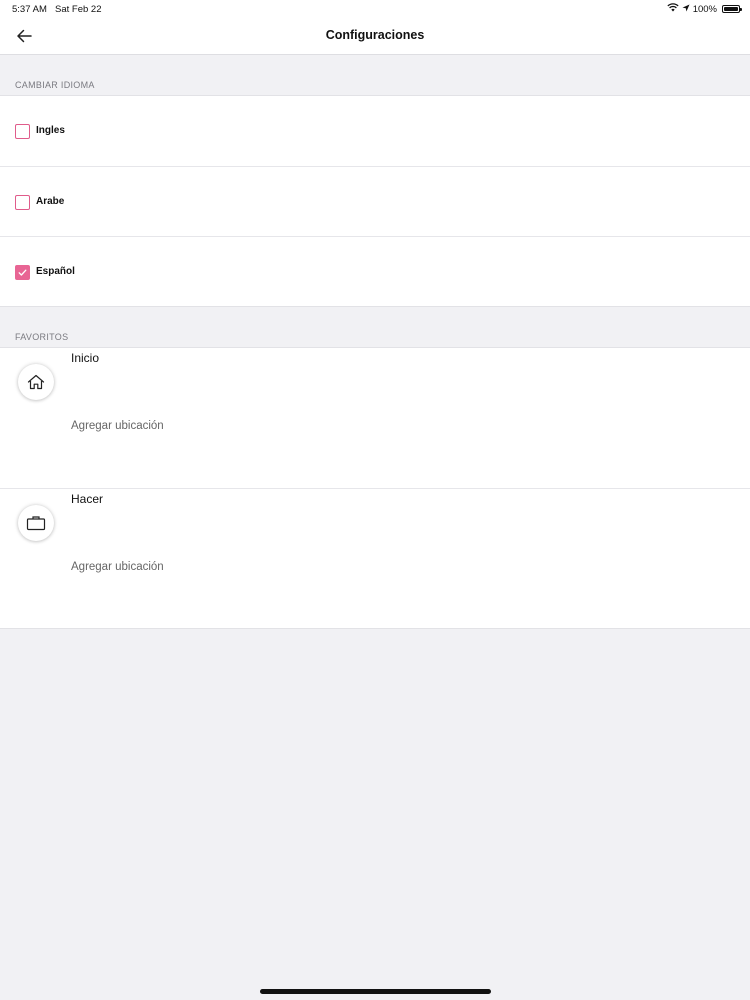  What do you see at coordinates (375, 558) in the screenshot?
I see `favorite-item-hacer: Hacer Agregar ubicación` at bounding box center [375, 558].